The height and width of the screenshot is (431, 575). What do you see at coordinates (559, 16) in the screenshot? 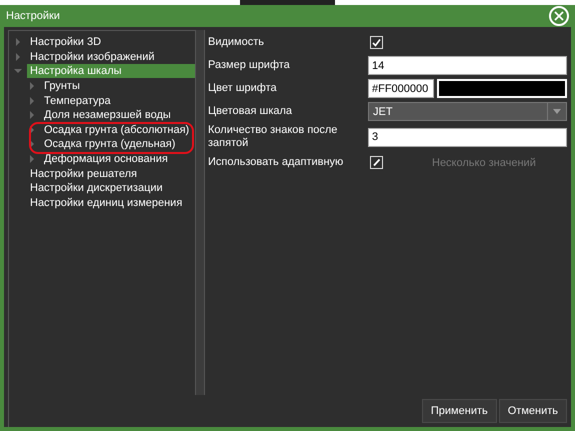
I see `close-icon` at bounding box center [559, 16].